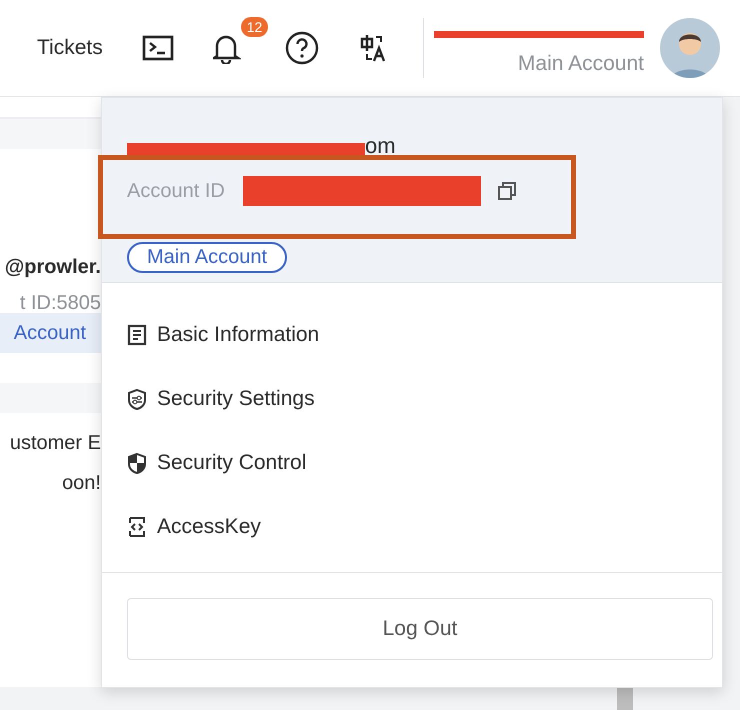  I want to click on menu-item-label: Security Control, so click(231, 463).